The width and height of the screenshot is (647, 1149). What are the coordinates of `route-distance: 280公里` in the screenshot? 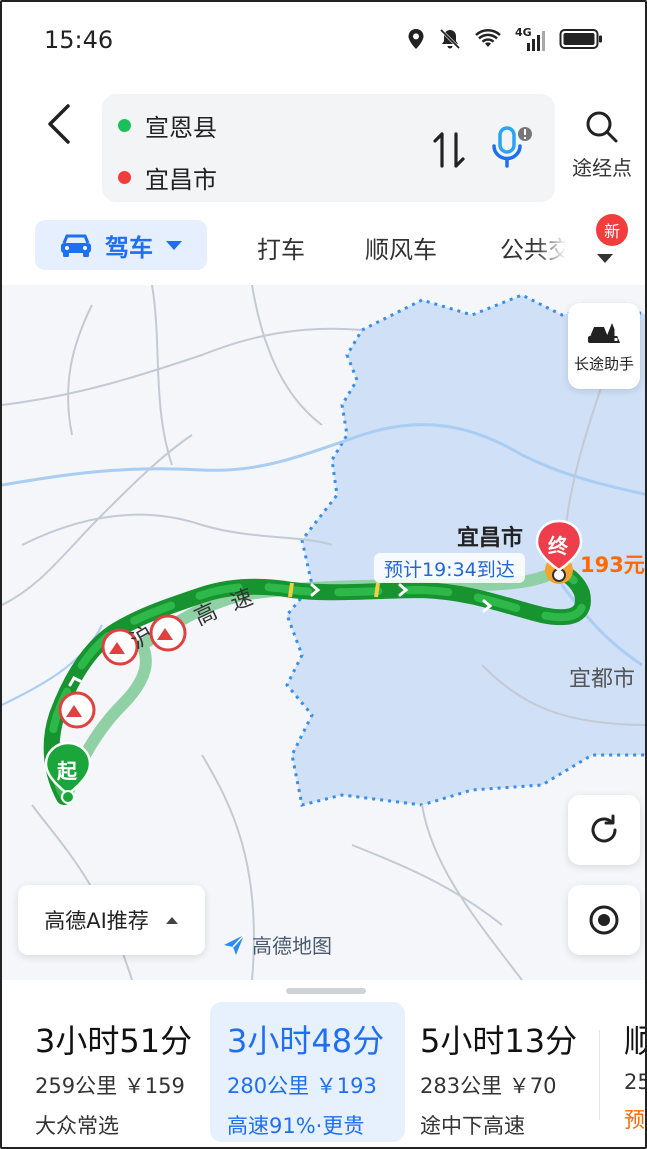 It's located at (268, 1086).